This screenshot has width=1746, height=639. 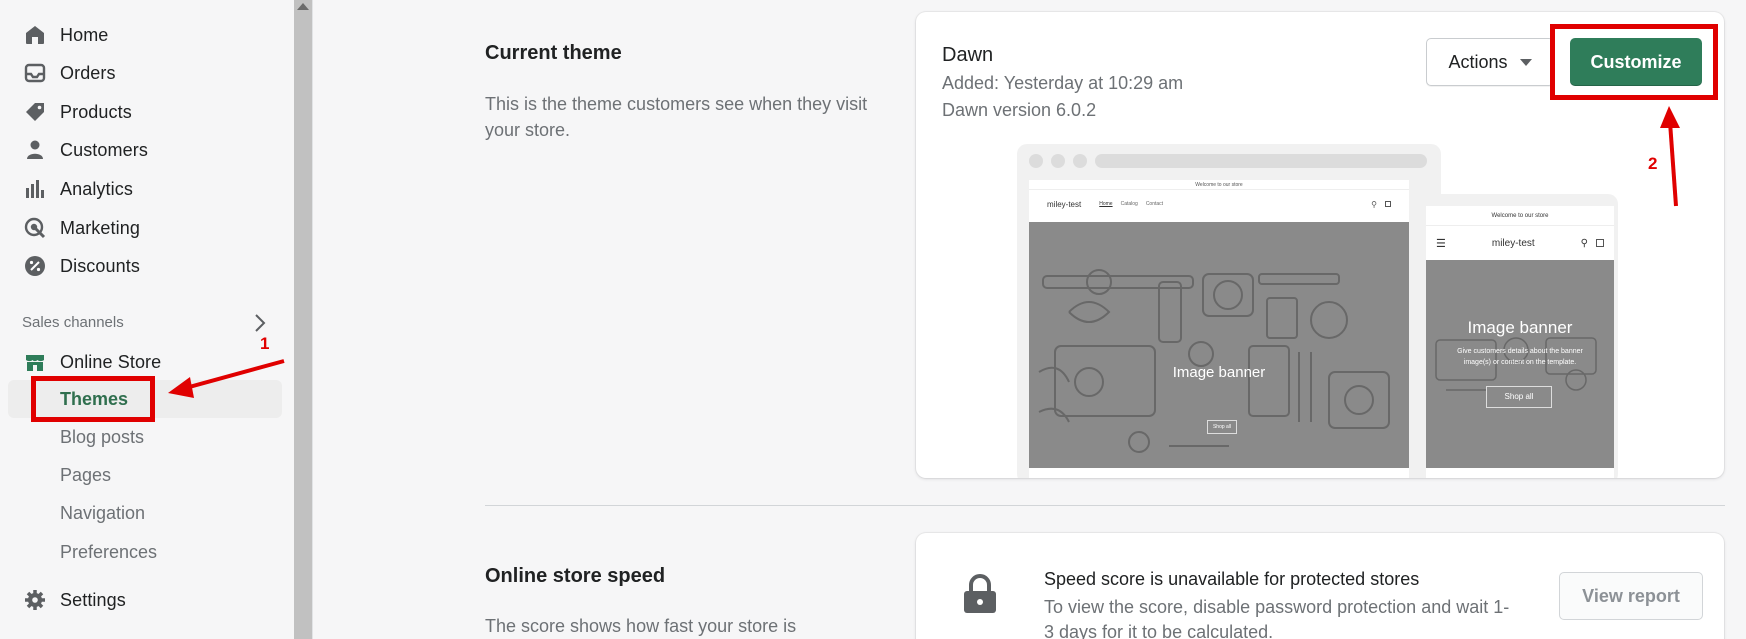 What do you see at coordinates (35, 150) in the screenshot?
I see `person-icon` at bounding box center [35, 150].